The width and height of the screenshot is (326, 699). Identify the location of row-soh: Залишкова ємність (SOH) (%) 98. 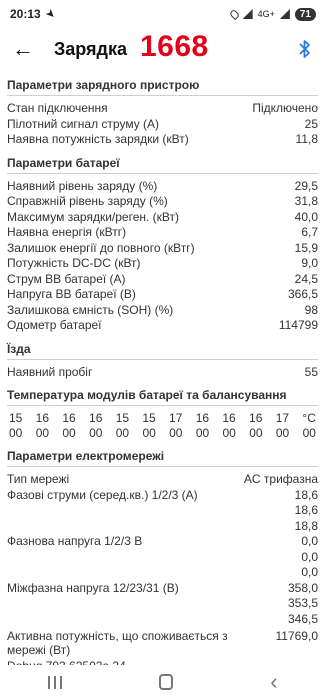
(162, 311).